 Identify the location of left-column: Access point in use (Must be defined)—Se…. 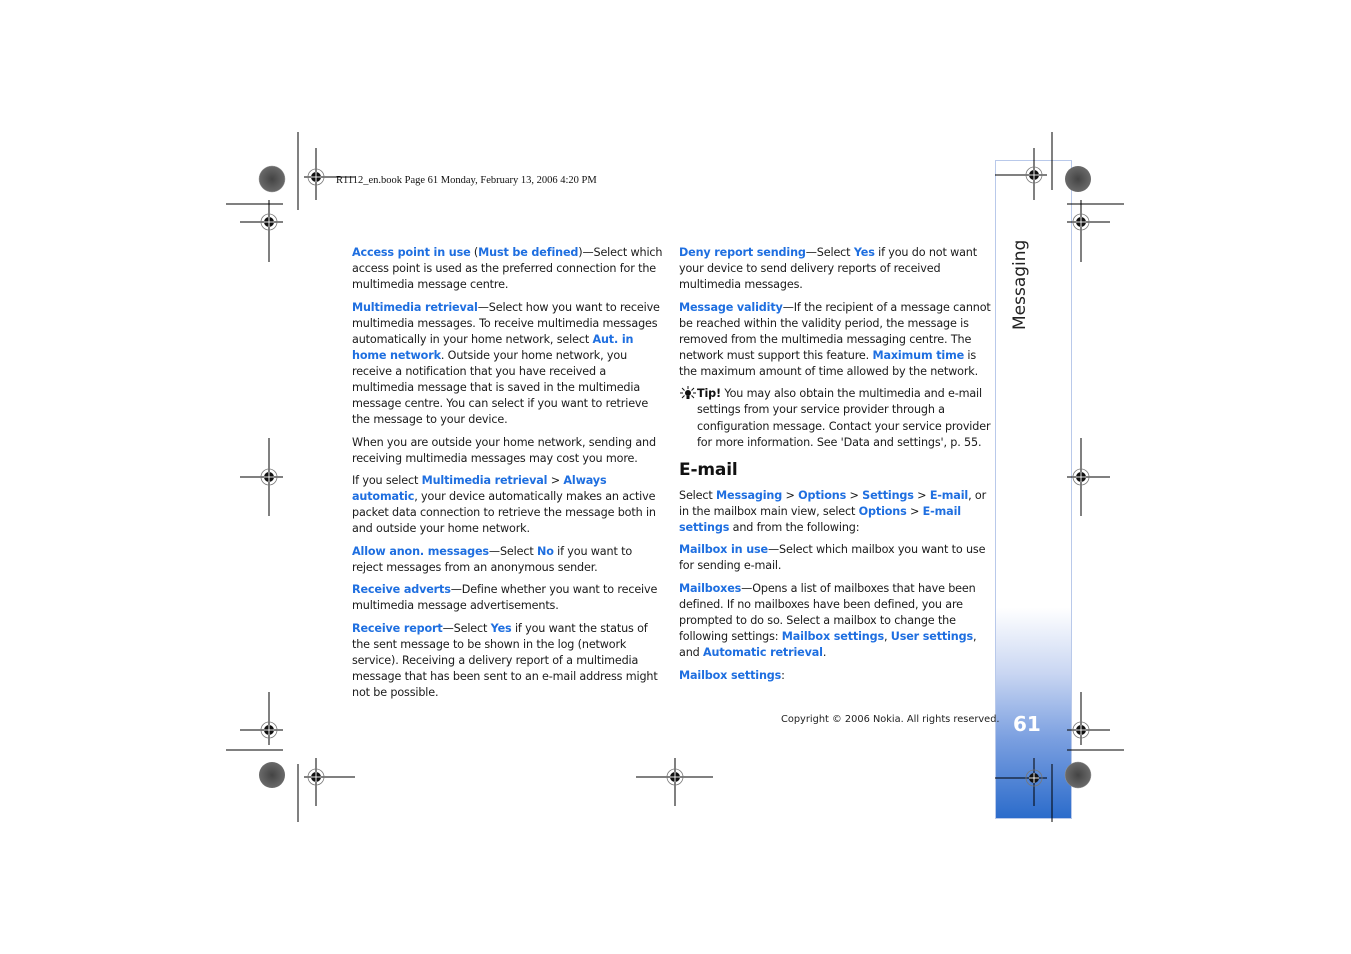
(508, 476).